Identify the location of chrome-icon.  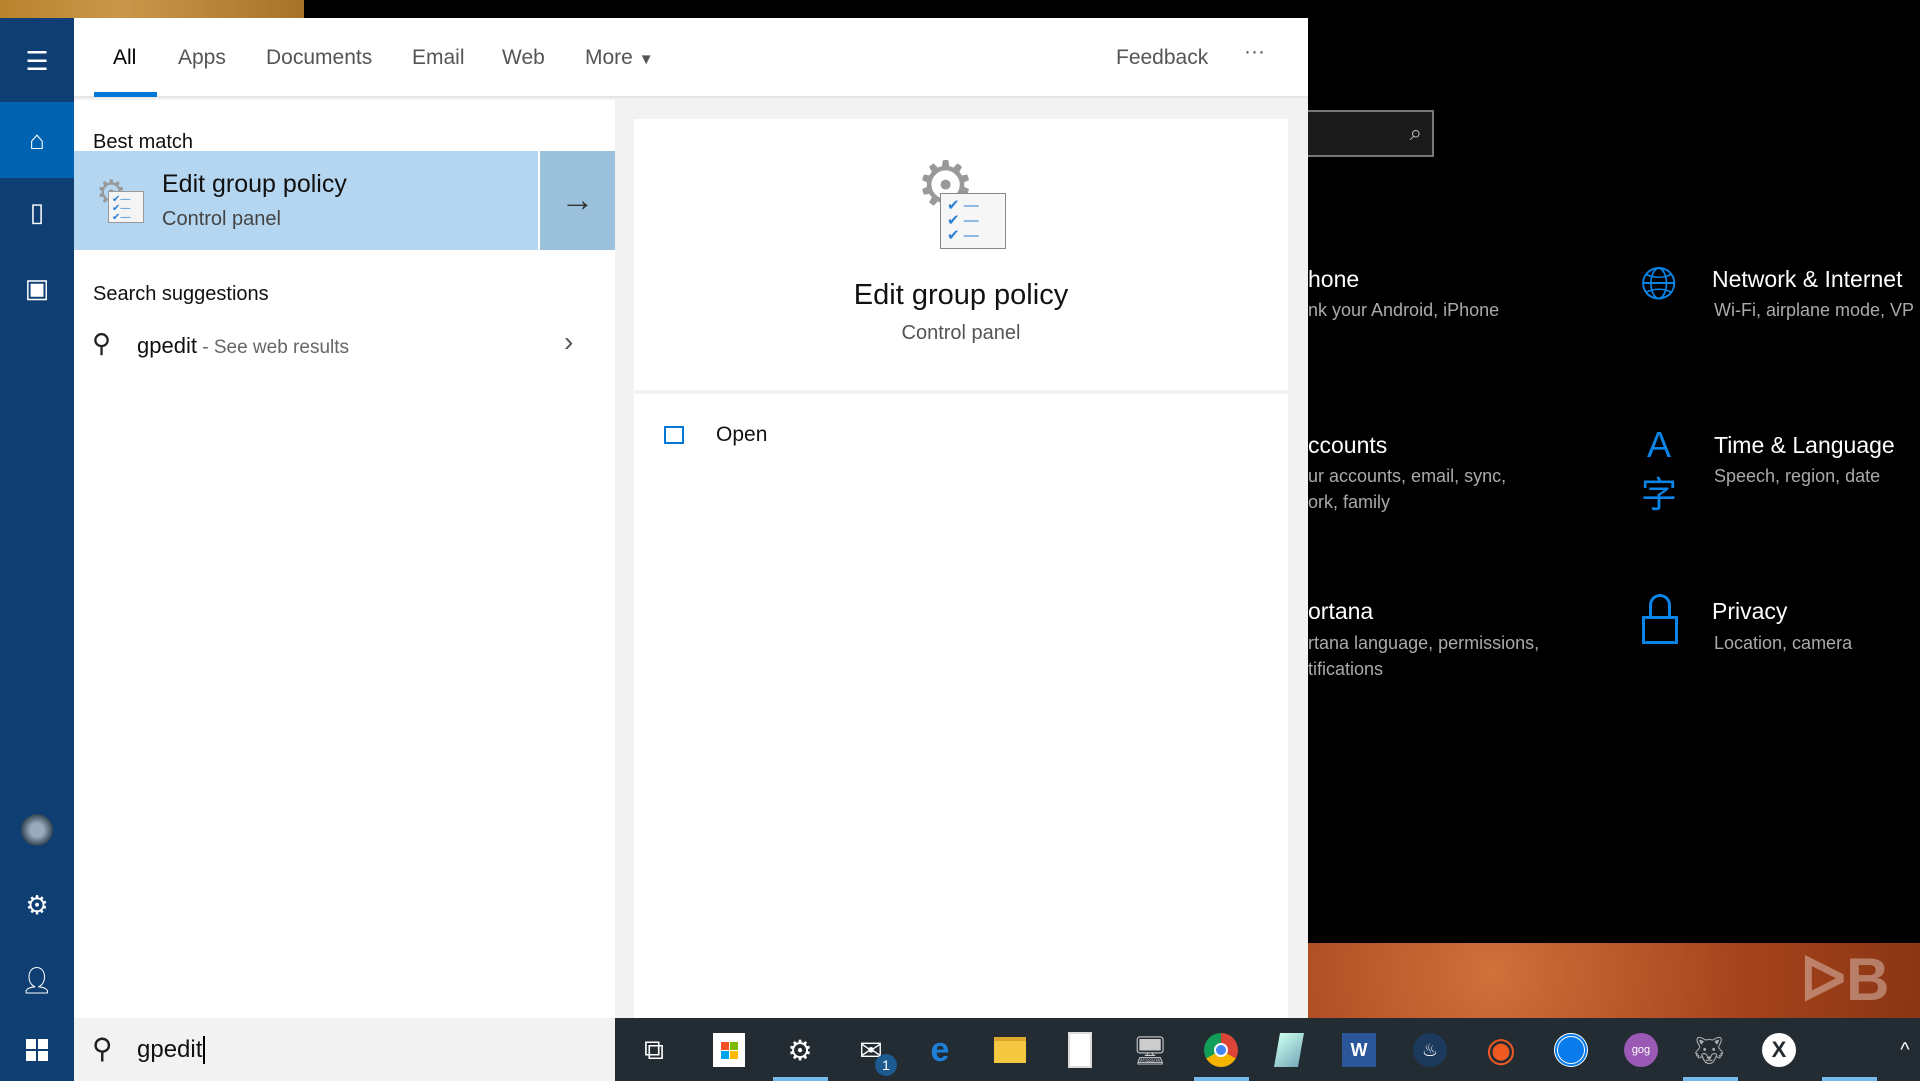
(1221, 1050).